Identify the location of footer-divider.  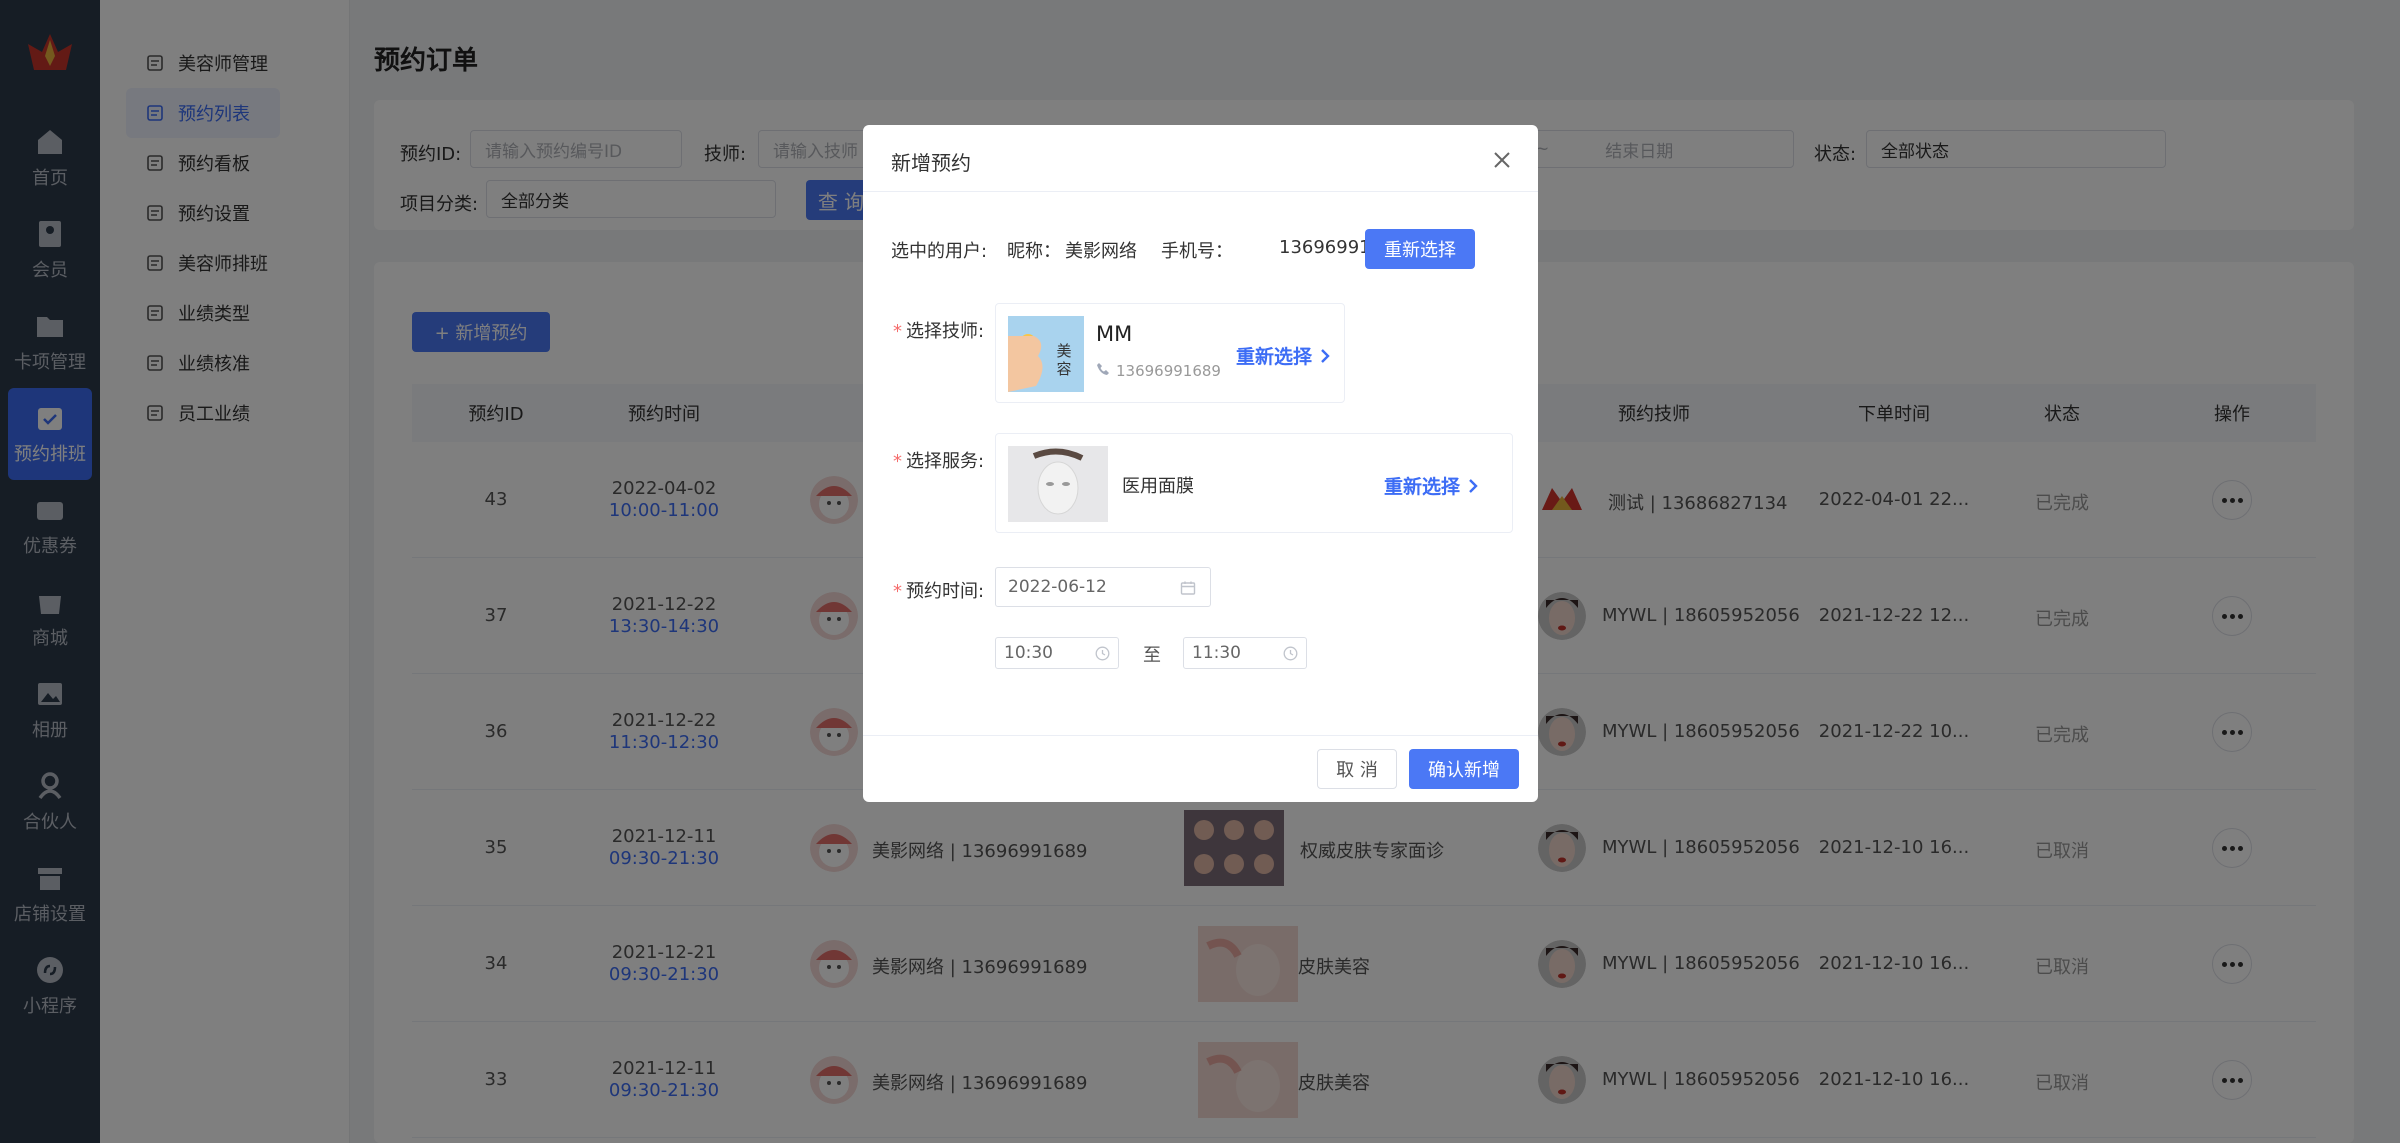
(1200, 735).